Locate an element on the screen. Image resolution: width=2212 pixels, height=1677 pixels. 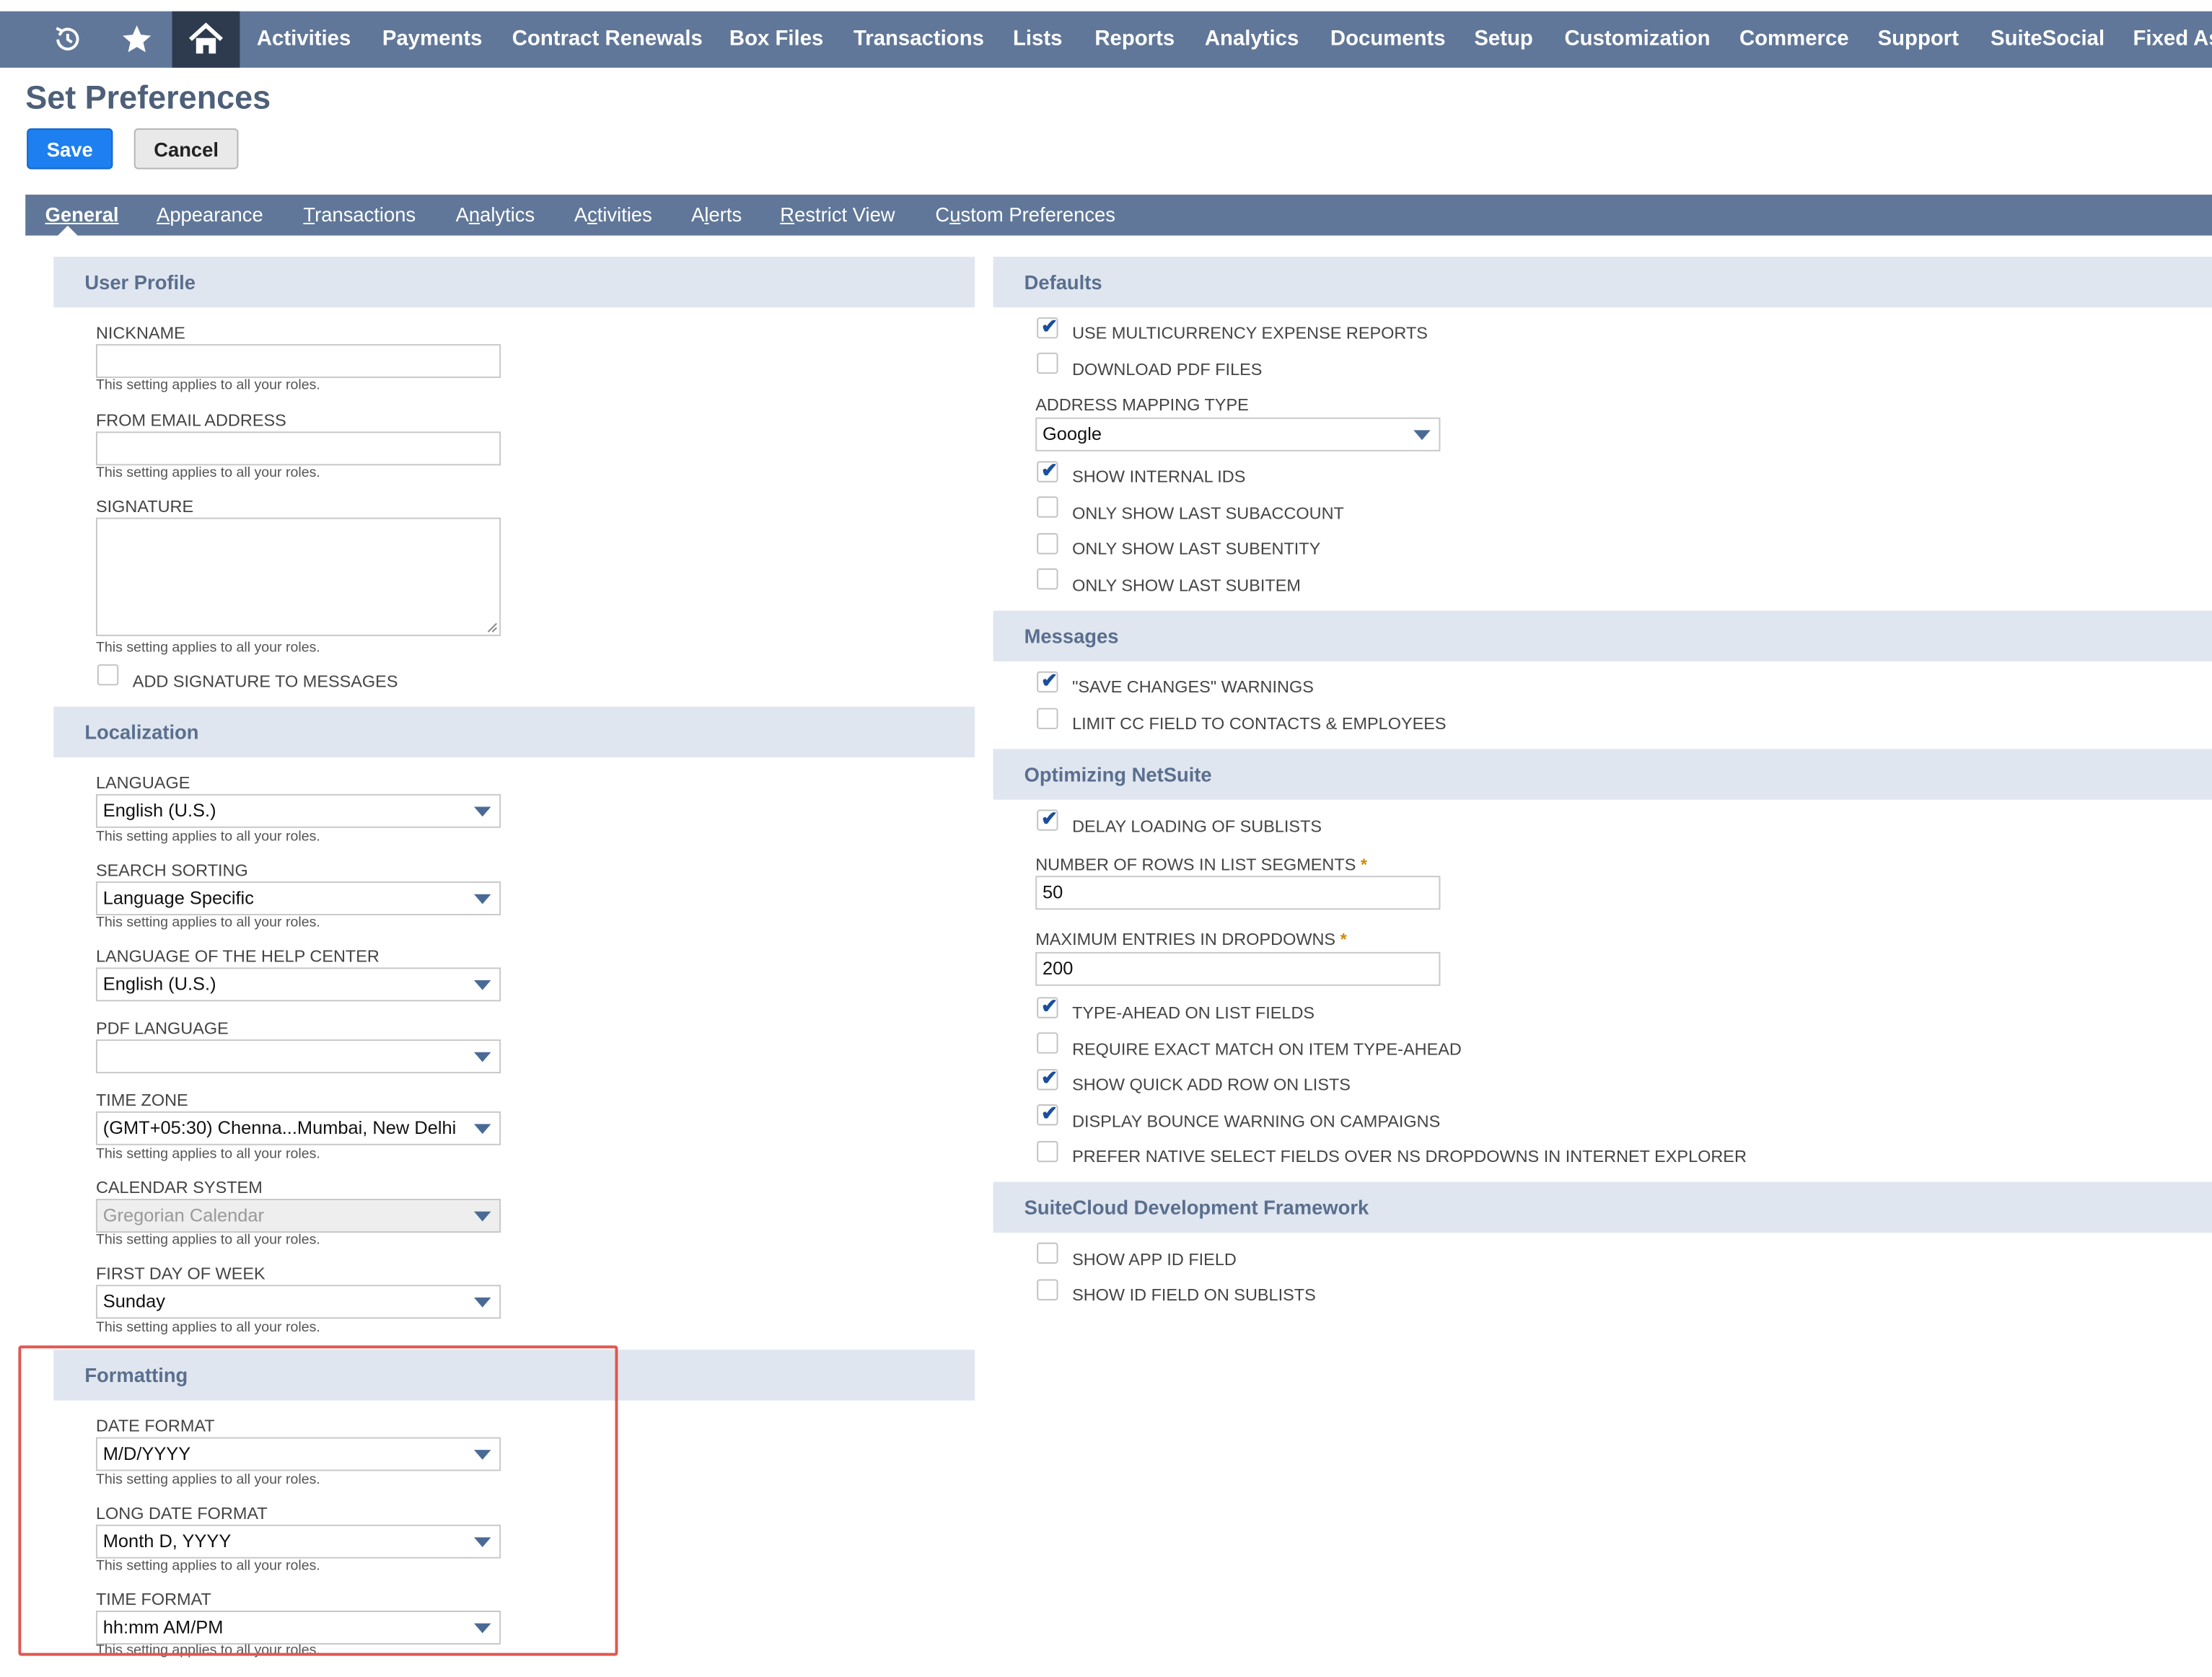
cancel-button: Cancel is located at coordinates (186, 149).